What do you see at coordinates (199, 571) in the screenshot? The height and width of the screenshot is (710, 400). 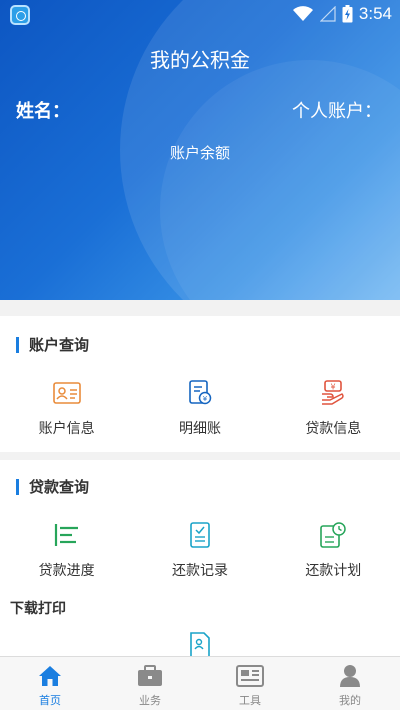 I see `repayment-record-label: 还款记录` at bounding box center [199, 571].